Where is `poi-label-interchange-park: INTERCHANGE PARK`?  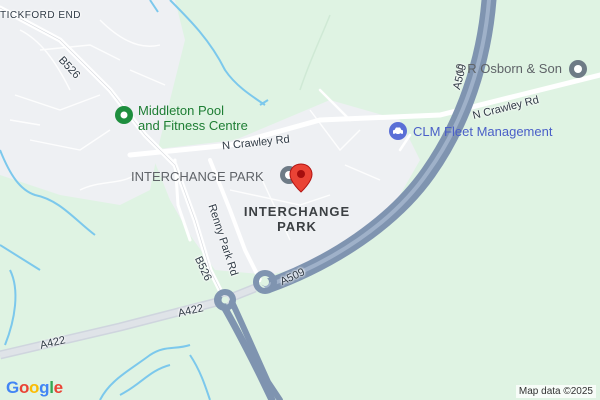 poi-label-interchange-park: INTERCHANGE PARK is located at coordinates (197, 176).